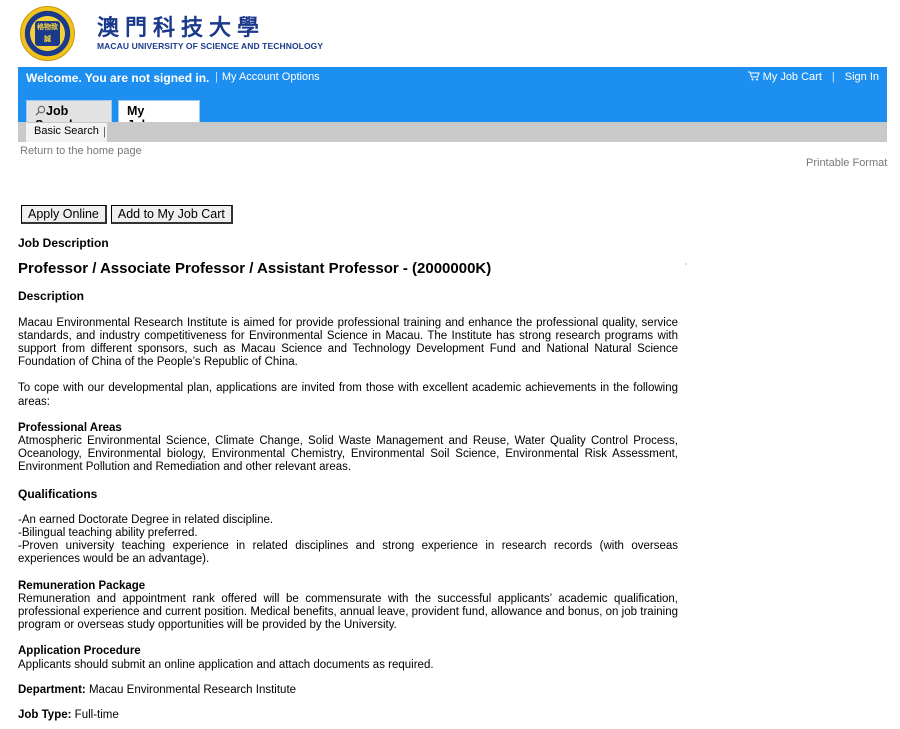 The height and width of the screenshot is (729, 900). What do you see at coordinates (348, 715) in the screenshot?
I see `job-type-row: Job Type: Full-time` at bounding box center [348, 715].